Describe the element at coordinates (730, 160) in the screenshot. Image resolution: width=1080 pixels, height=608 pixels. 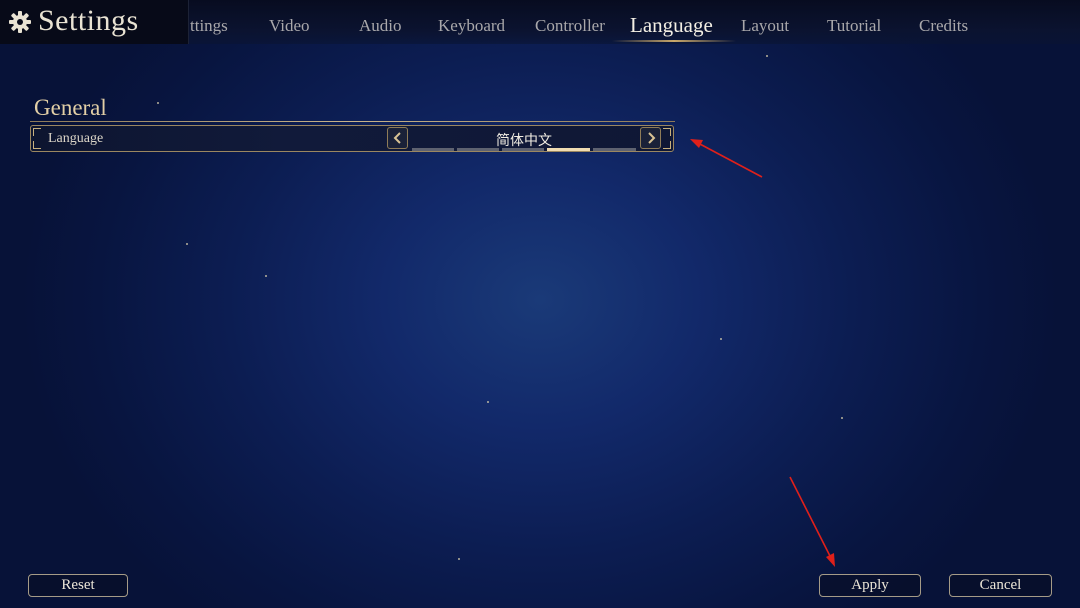
I see `annotation-arrow-language` at that location.